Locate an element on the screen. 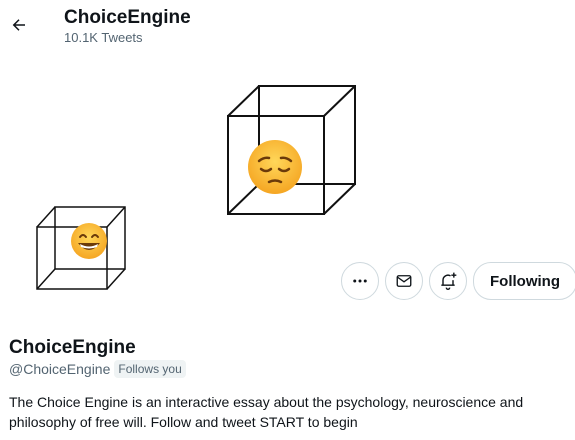  tweet-count: 10.1K Tweets is located at coordinates (103, 37).